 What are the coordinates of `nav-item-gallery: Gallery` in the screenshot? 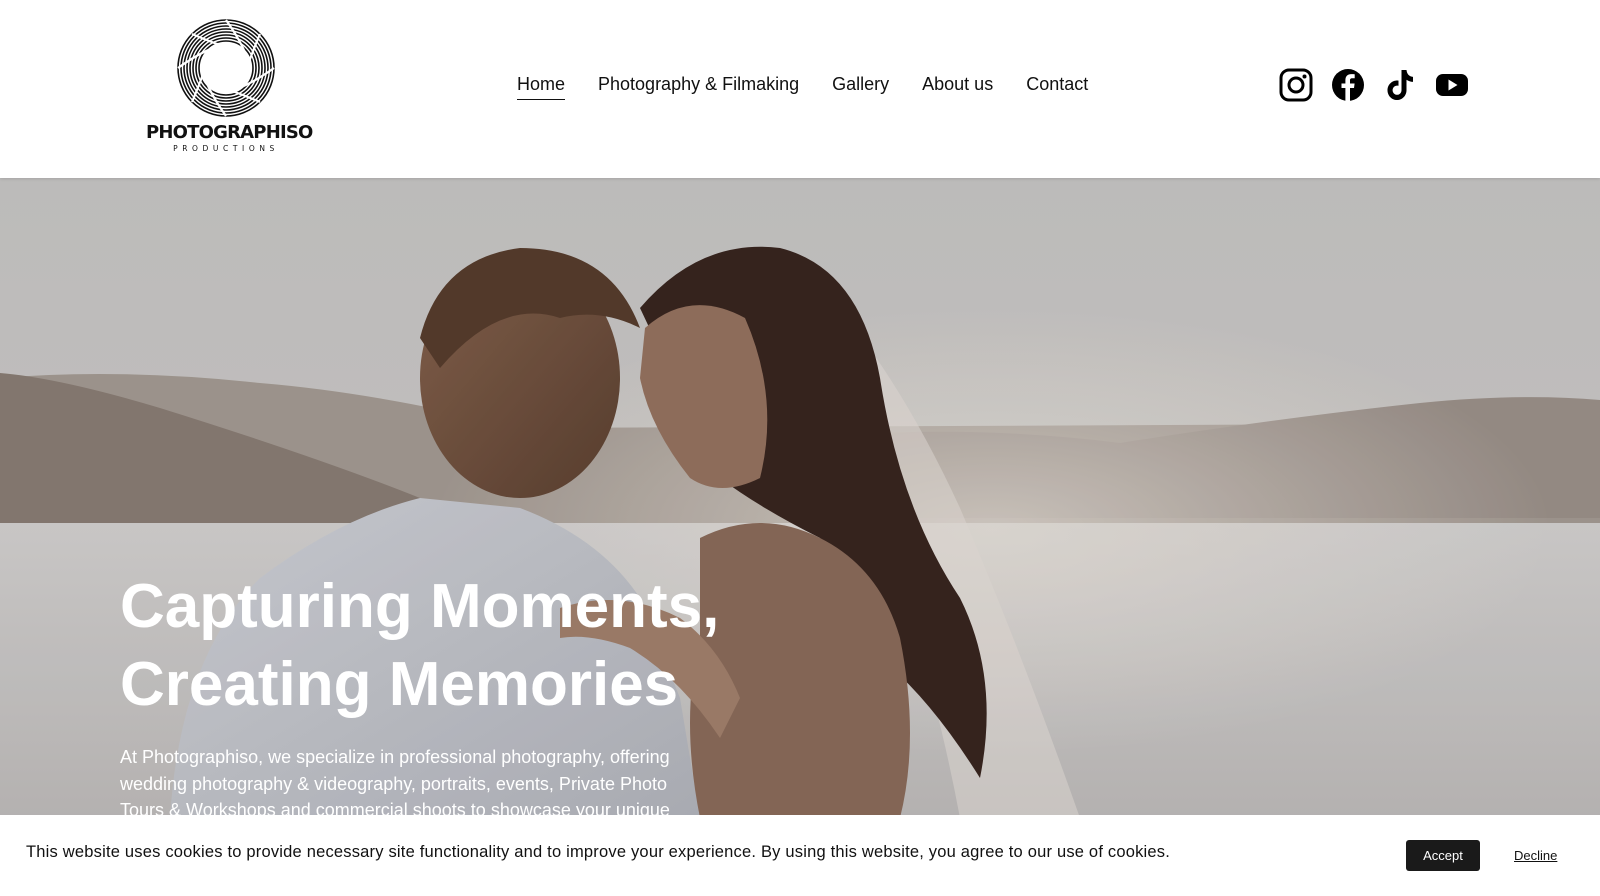 It's located at (860, 87).